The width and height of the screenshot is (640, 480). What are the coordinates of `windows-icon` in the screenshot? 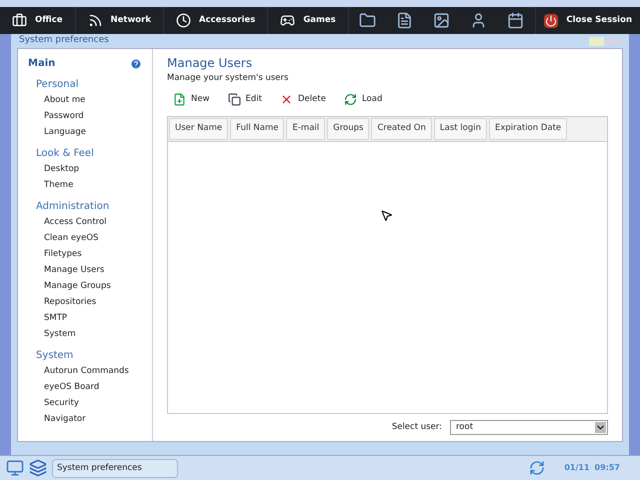 It's located at (38, 468).